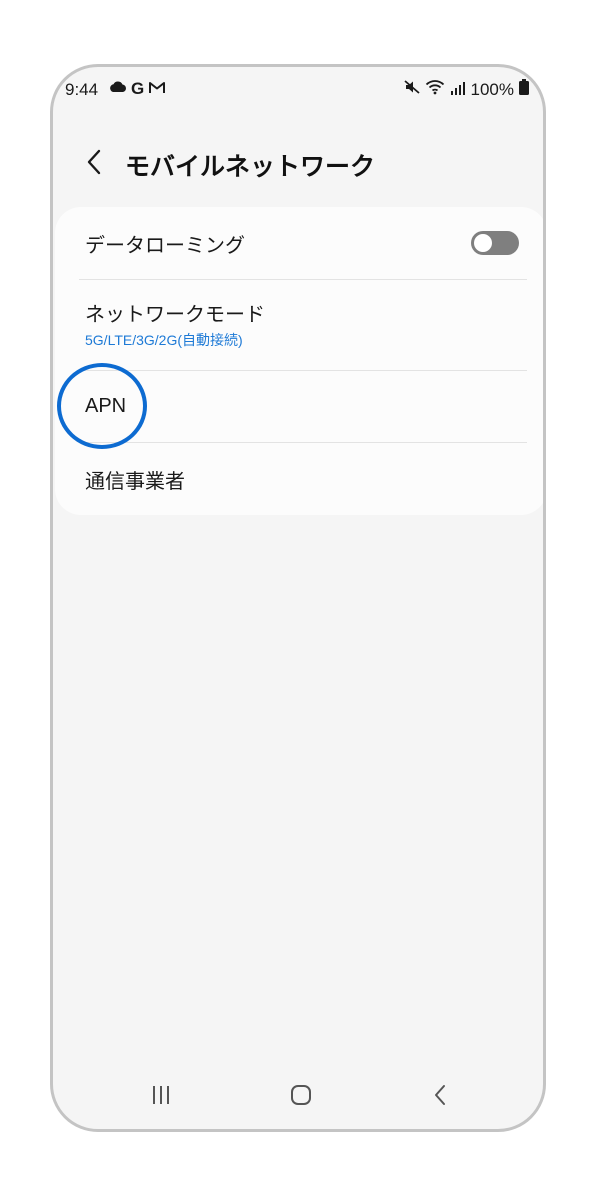 The image size is (600, 1200). I want to click on toggle-knob, so click(483, 243).